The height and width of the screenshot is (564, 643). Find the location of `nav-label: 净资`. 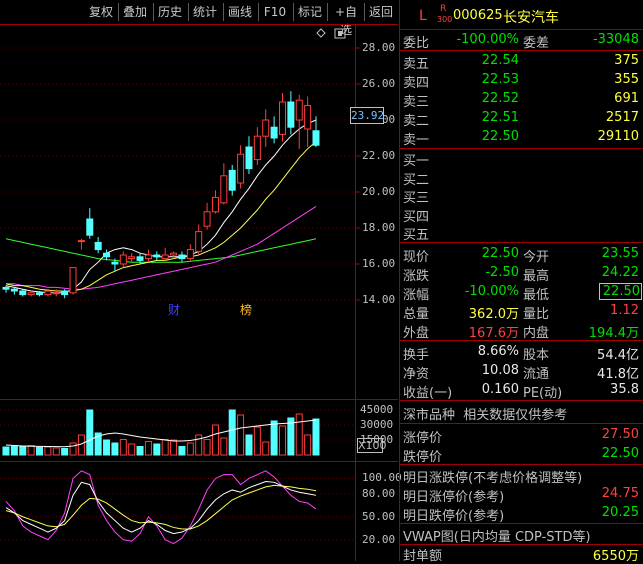

nav-label: 净资 is located at coordinates (416, 374).